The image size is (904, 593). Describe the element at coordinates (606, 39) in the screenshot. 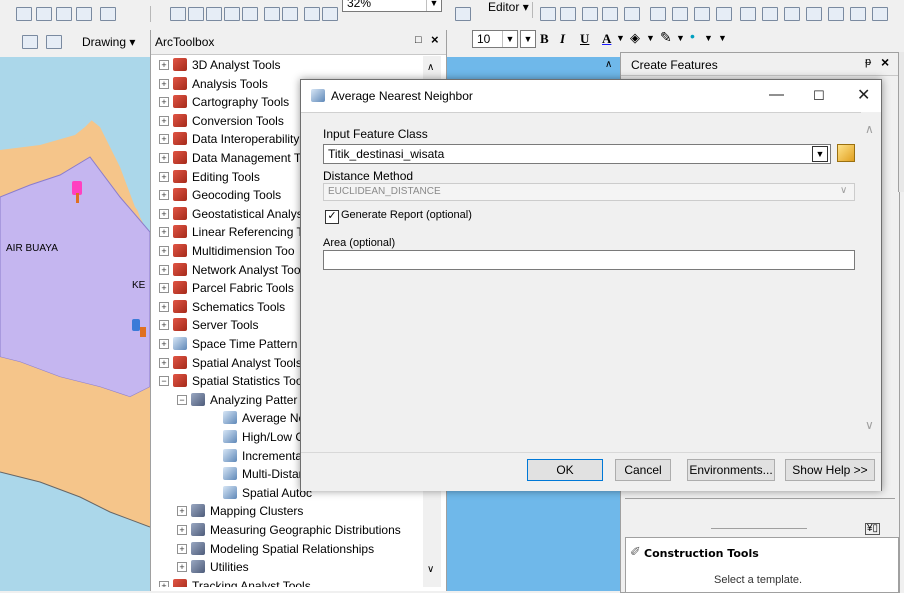

I see `font-color-button: A` at that location.